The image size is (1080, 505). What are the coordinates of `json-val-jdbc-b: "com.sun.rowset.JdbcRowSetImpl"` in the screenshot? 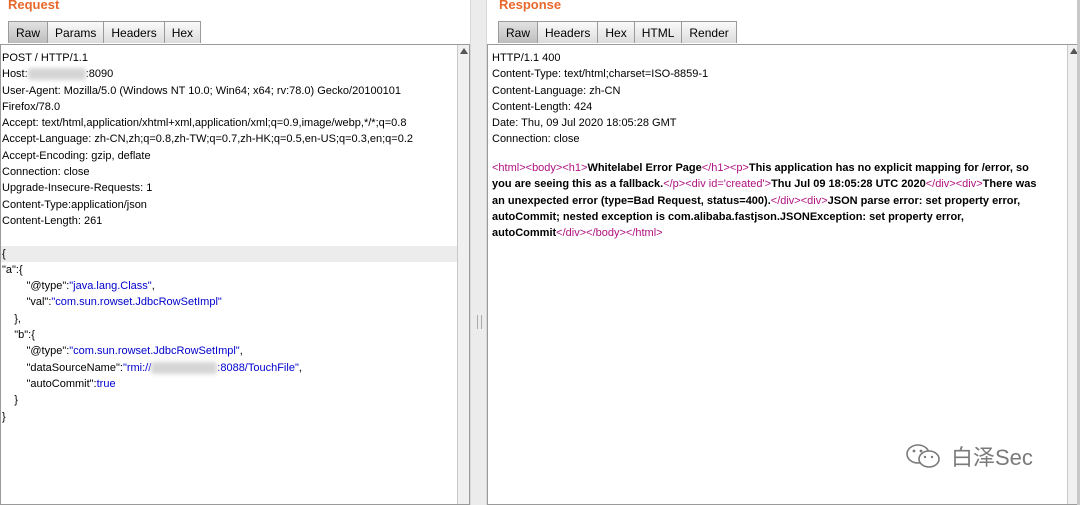 It's located at (154, 351).